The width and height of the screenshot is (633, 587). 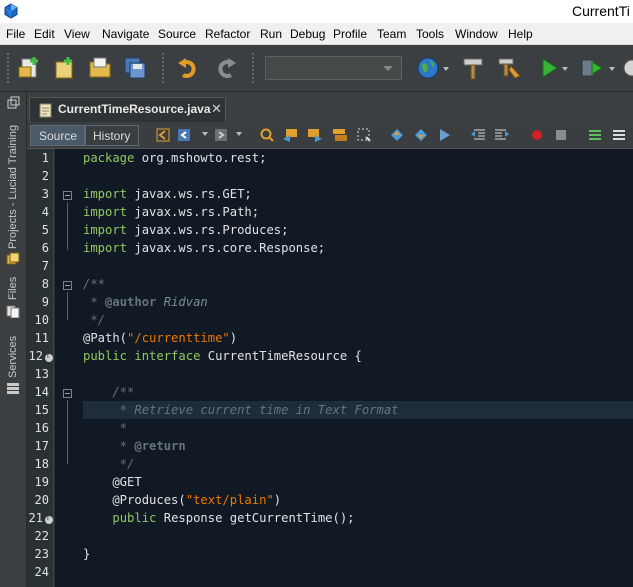 I want to click on build-hammer-icon, so click(x=473, y=68).